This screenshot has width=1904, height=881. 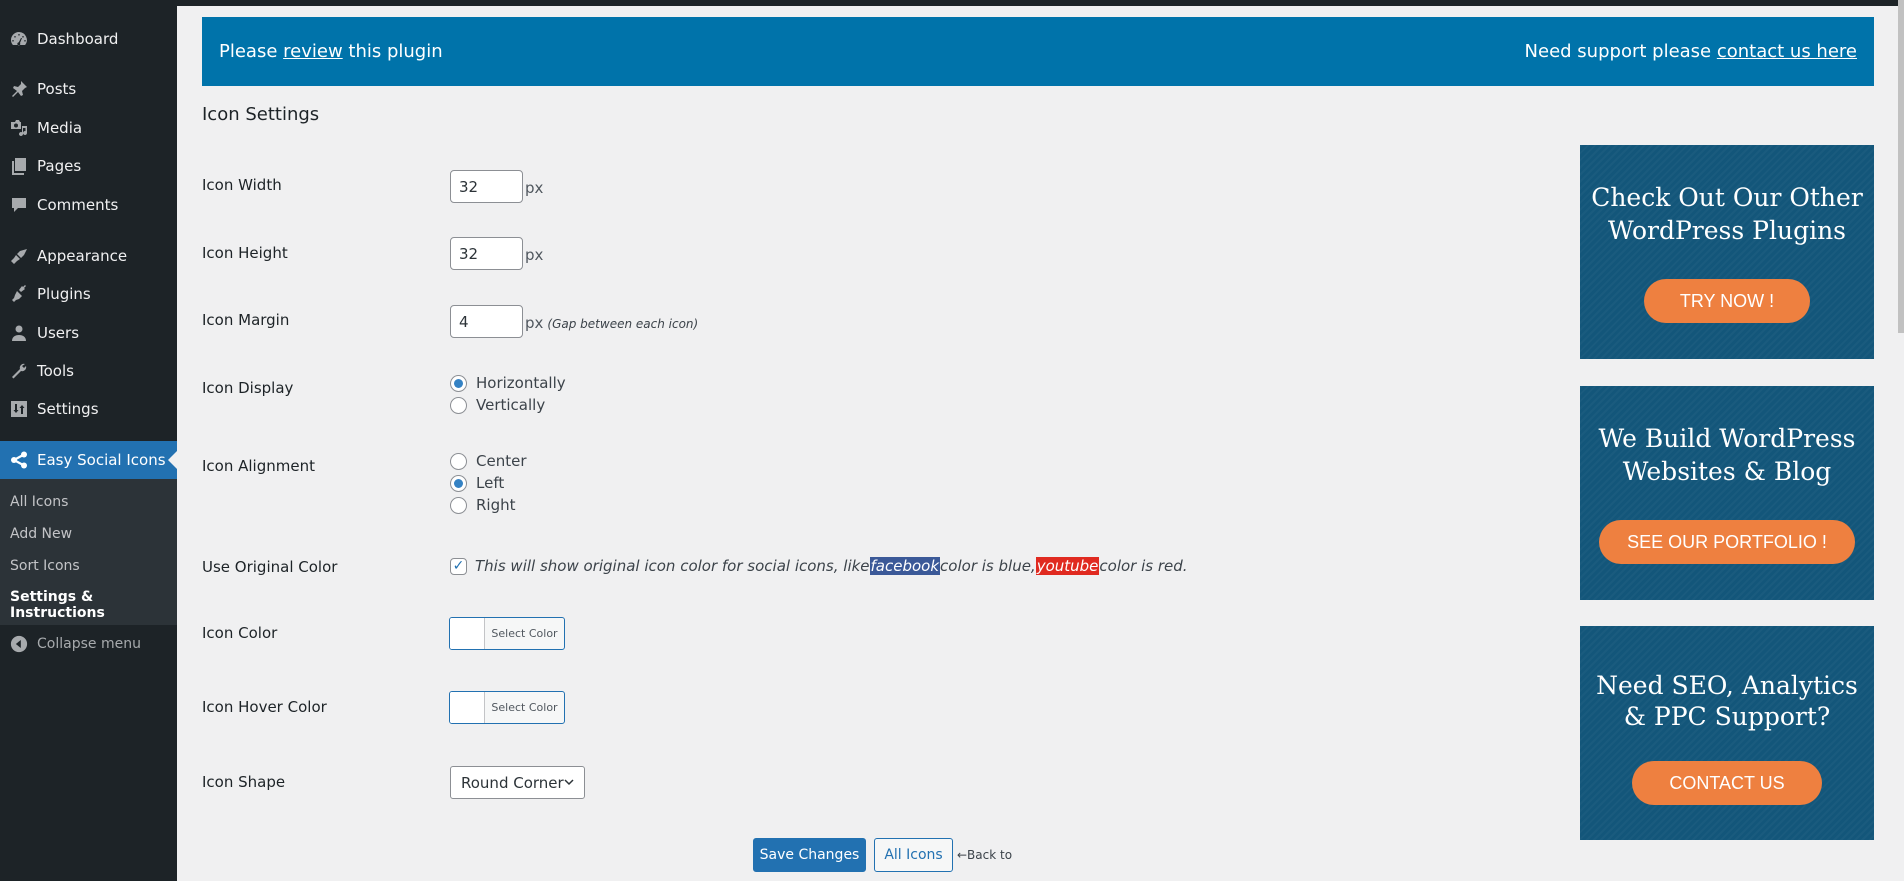 I want to click on paintbrush-icon, so click(x=18, y=256).